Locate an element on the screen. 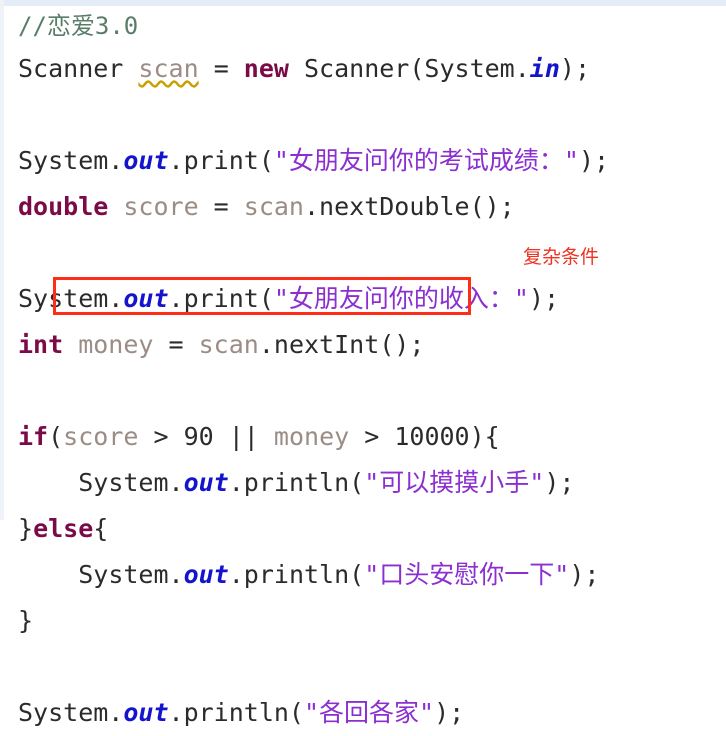  variable-token-scan: scan is located at coordinates (168, 68).